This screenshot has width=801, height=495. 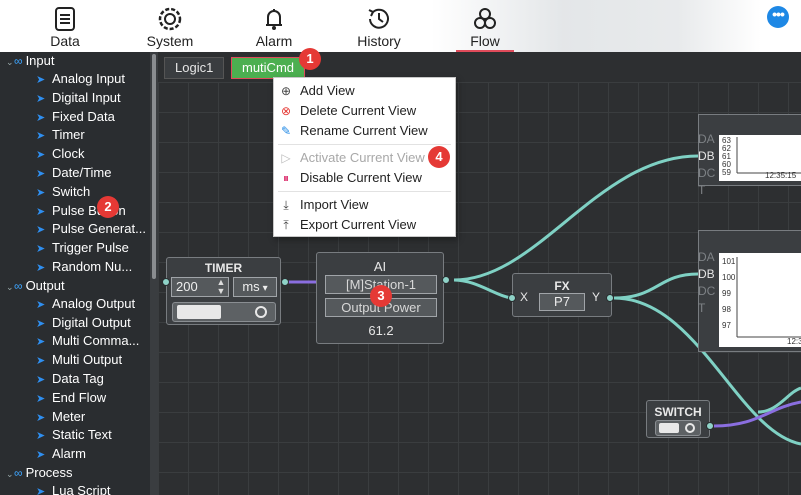 I want to click on wire-ai-chart1, so click(x=576, y=218).